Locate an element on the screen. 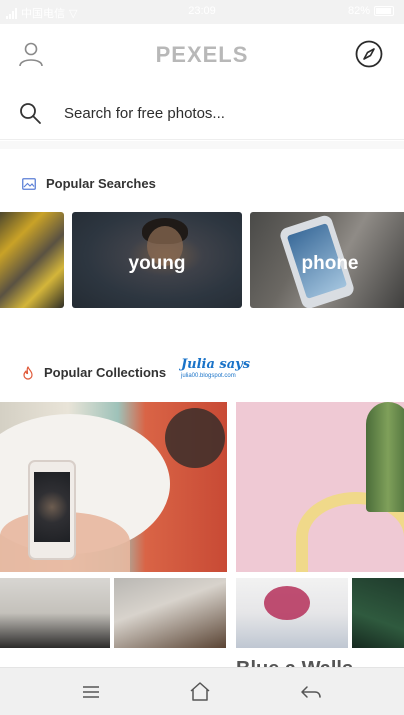  home-icon is located at coordinates (200, 692).